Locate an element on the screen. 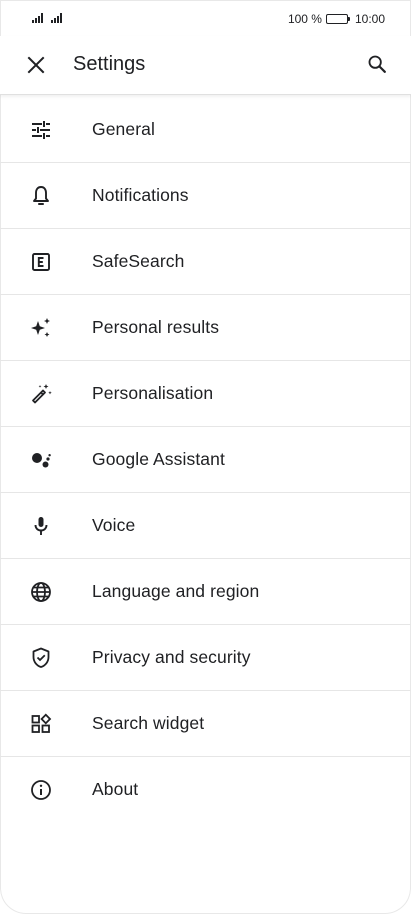  settings-item-language-region: Language and region is located at coordinates (205, 592).